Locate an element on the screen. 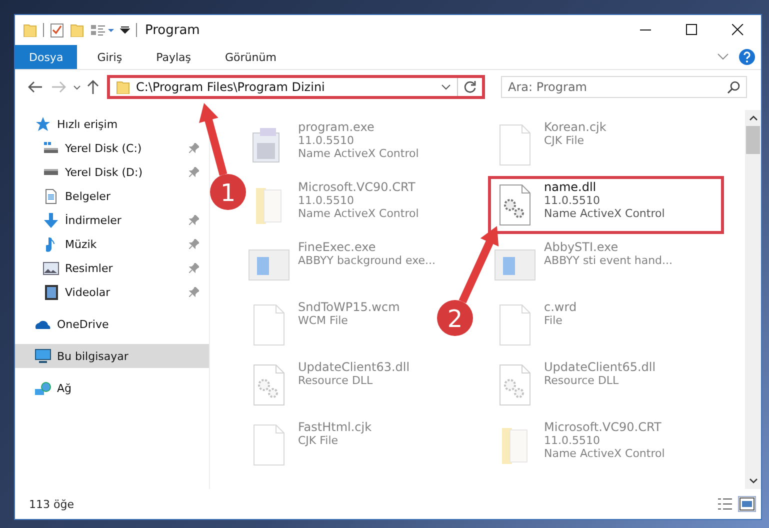  nav-label: OneDrive is located at coordinates (83, 324).